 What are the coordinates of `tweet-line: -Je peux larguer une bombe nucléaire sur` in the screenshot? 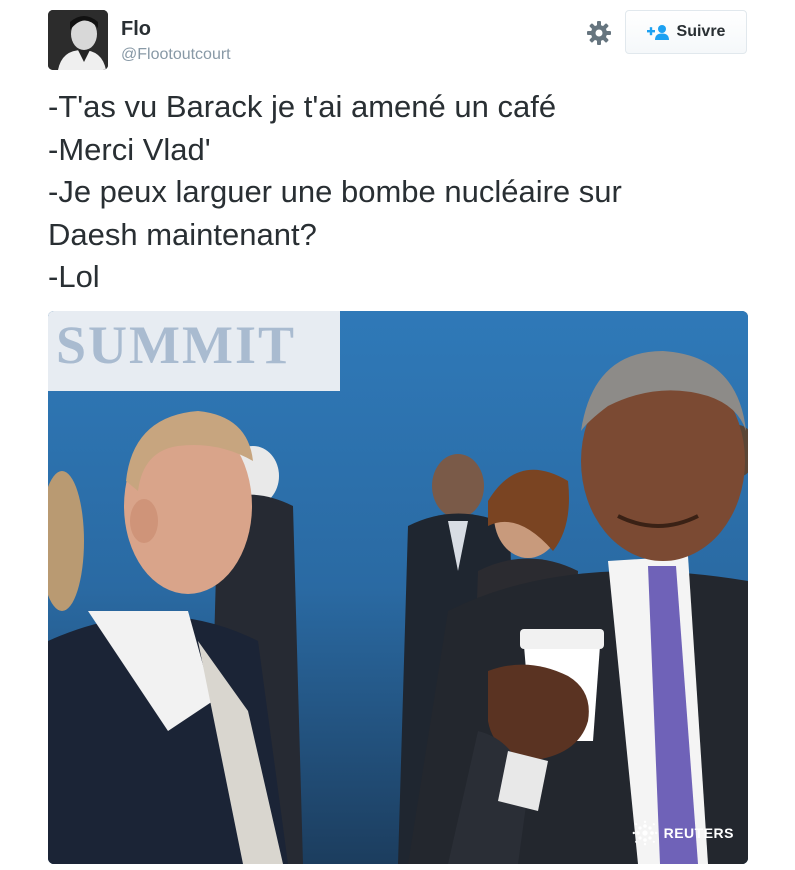 It's located at (335, 191).